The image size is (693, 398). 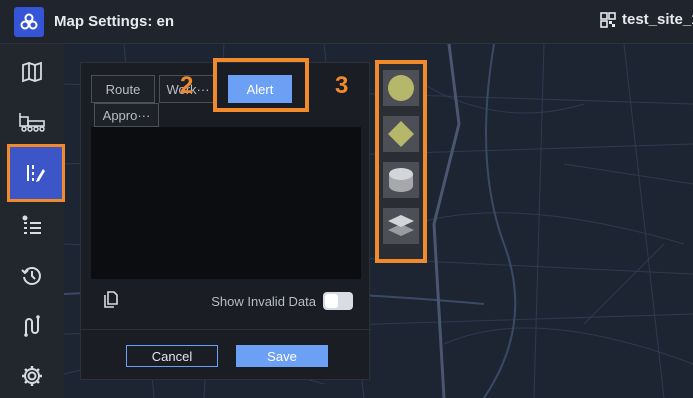 I want to click on sidebar-item-route, so click(x=32, y=326).